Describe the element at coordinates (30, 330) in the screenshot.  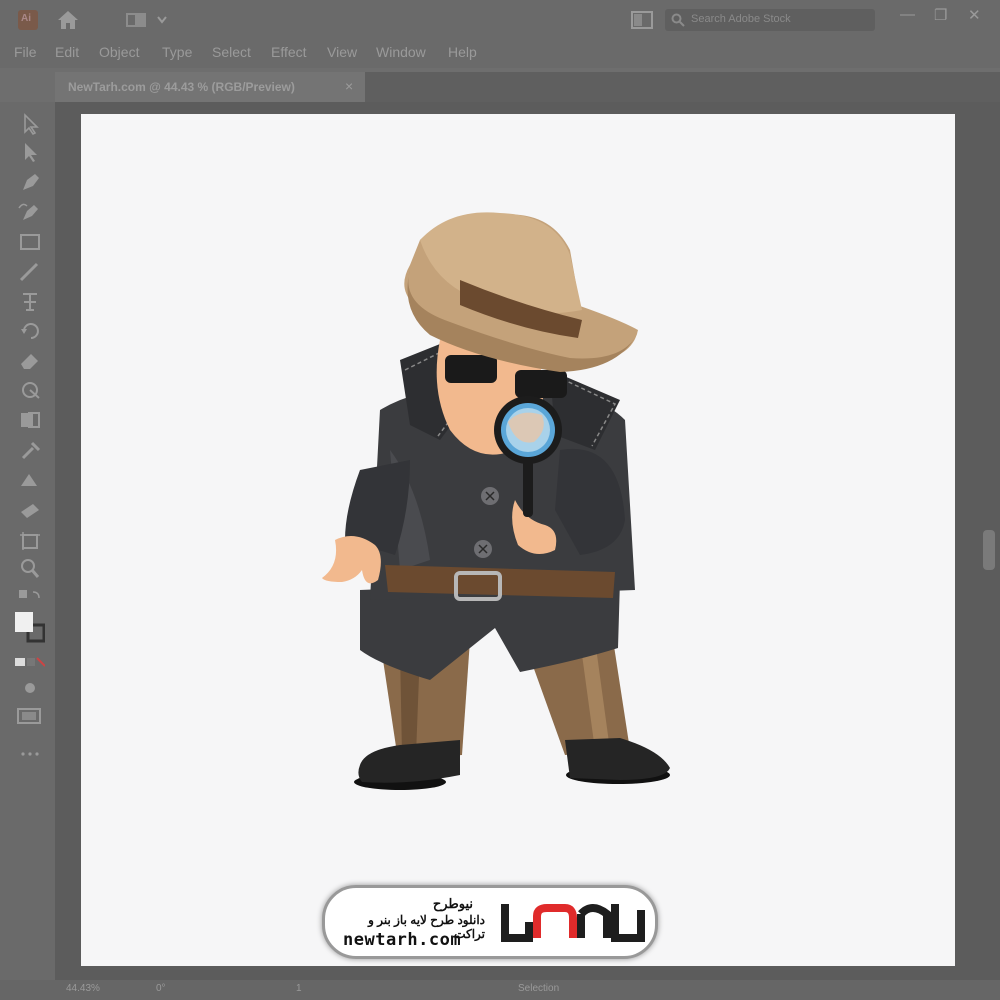
I see `rotate-tool-icon` at that location.